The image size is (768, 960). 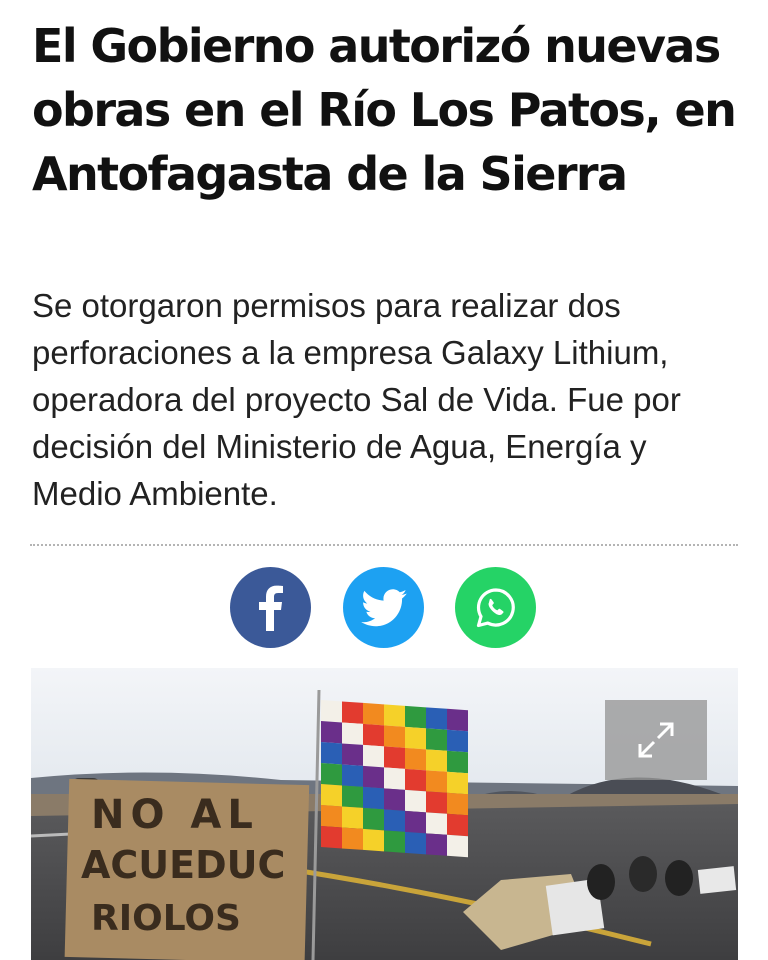 I want to click on twitter-bird-icon, so click(x=383, y=607).